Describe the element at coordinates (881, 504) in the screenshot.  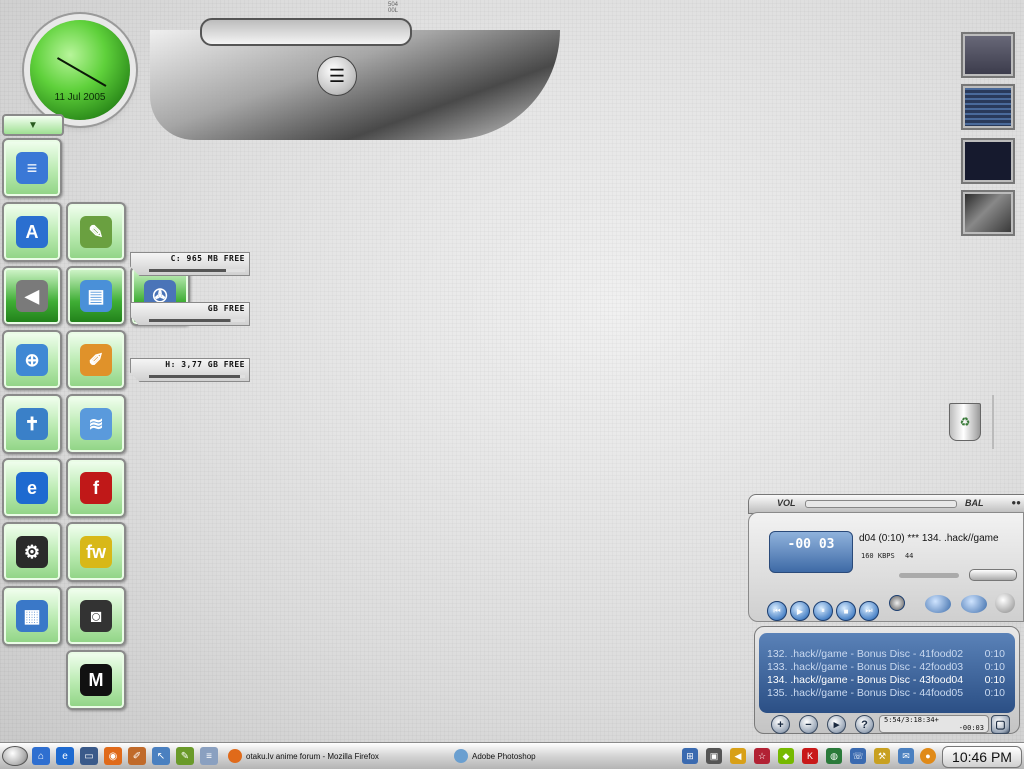
I see `volume-slider` at that location.